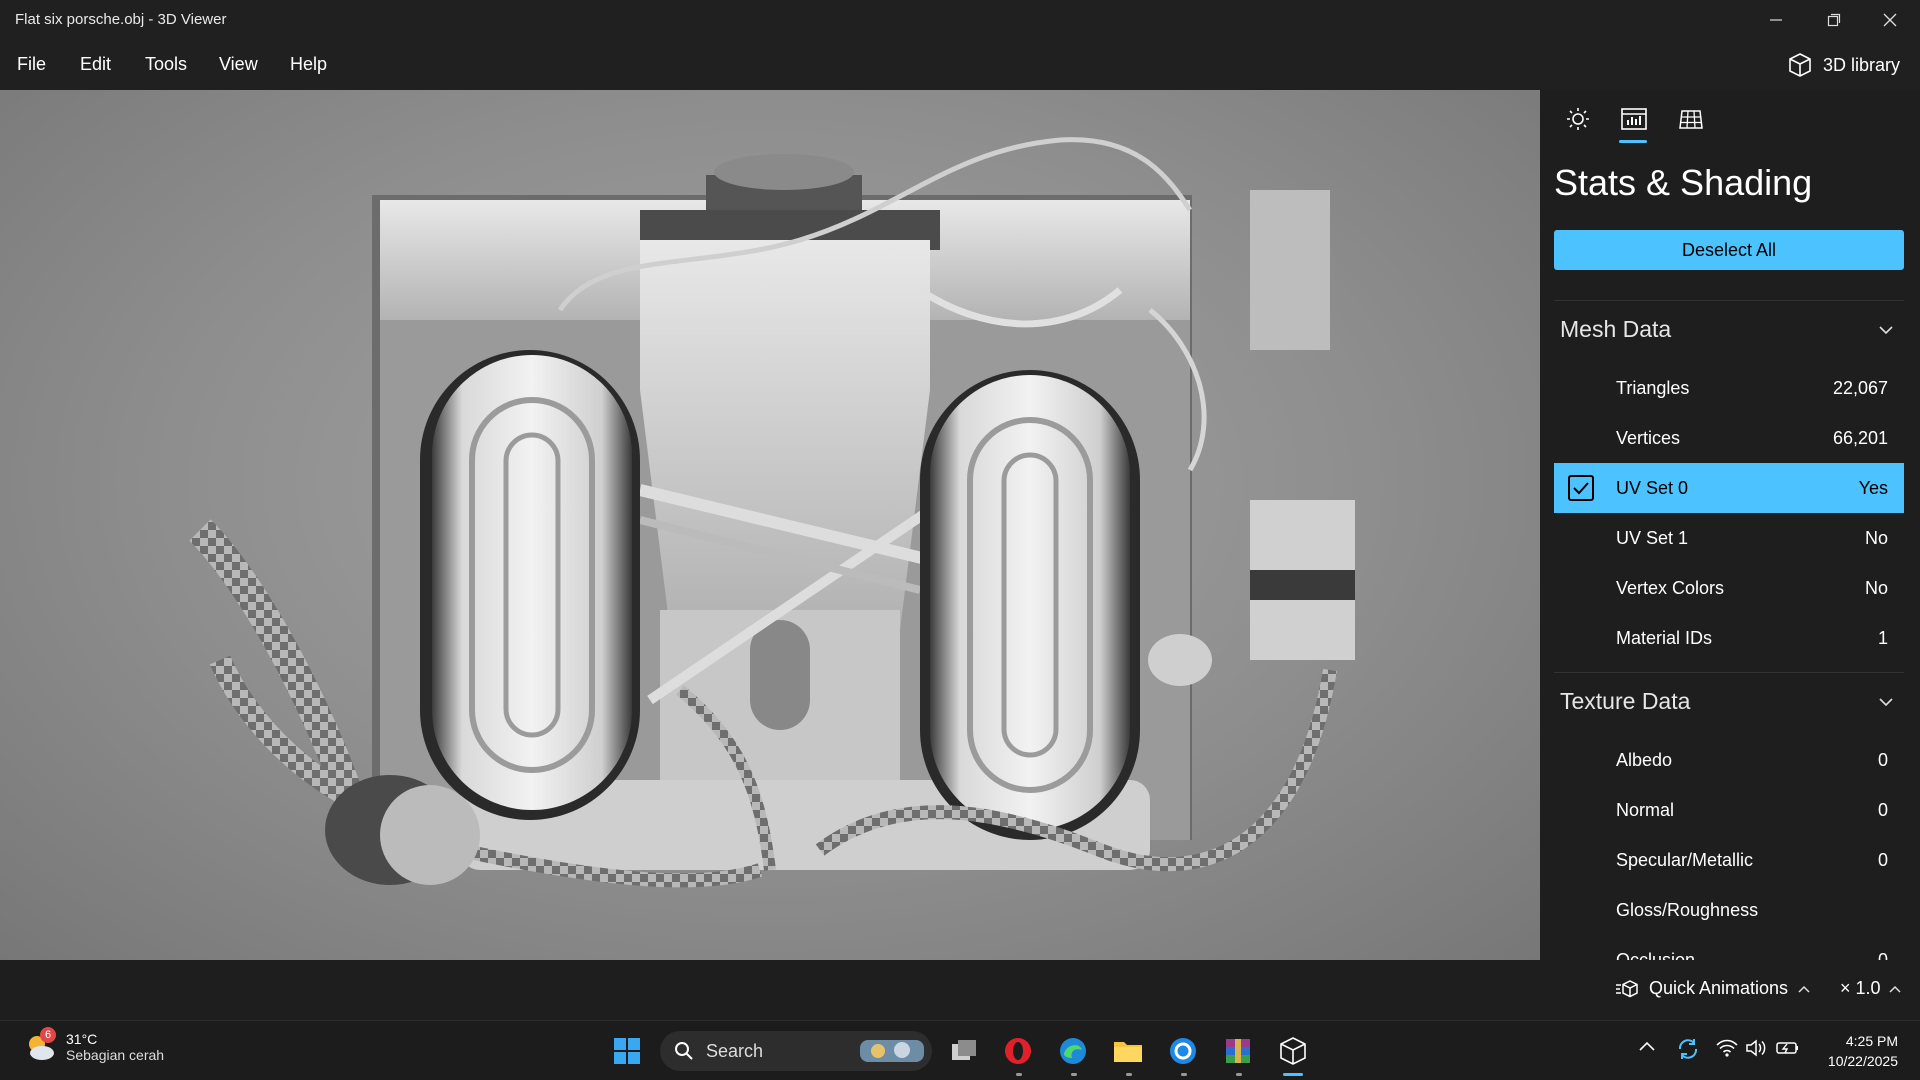 The width and height of the screenshot is (1920, 1080). What do you see at coordinates (1757, 1050) in the screenshot?
I see `volume-button` at bounding box center [1757, 1050].